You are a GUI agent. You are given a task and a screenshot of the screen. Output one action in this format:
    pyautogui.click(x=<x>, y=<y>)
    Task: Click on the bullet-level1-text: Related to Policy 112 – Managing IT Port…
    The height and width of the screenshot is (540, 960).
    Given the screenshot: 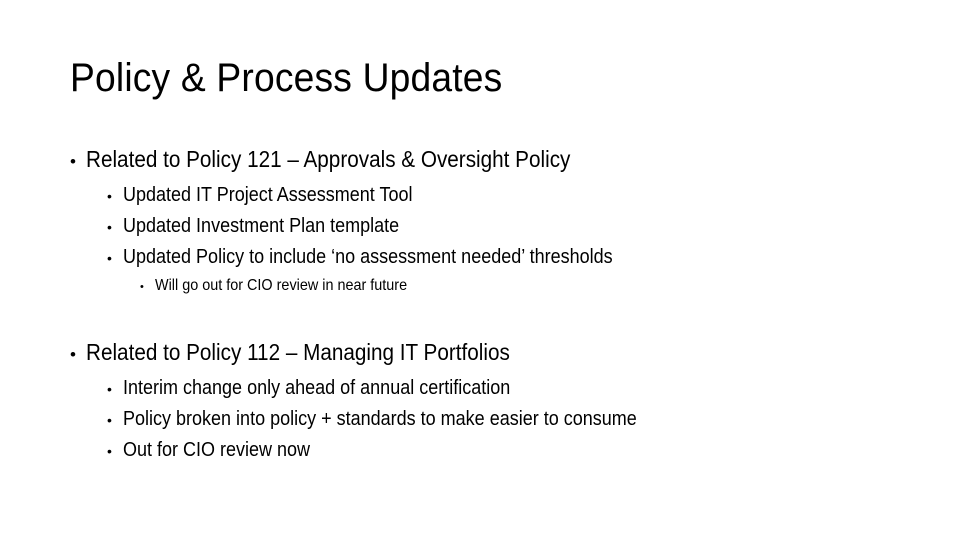 What is the action you would take?
    pyautogui.click(x=298, y=352)
    